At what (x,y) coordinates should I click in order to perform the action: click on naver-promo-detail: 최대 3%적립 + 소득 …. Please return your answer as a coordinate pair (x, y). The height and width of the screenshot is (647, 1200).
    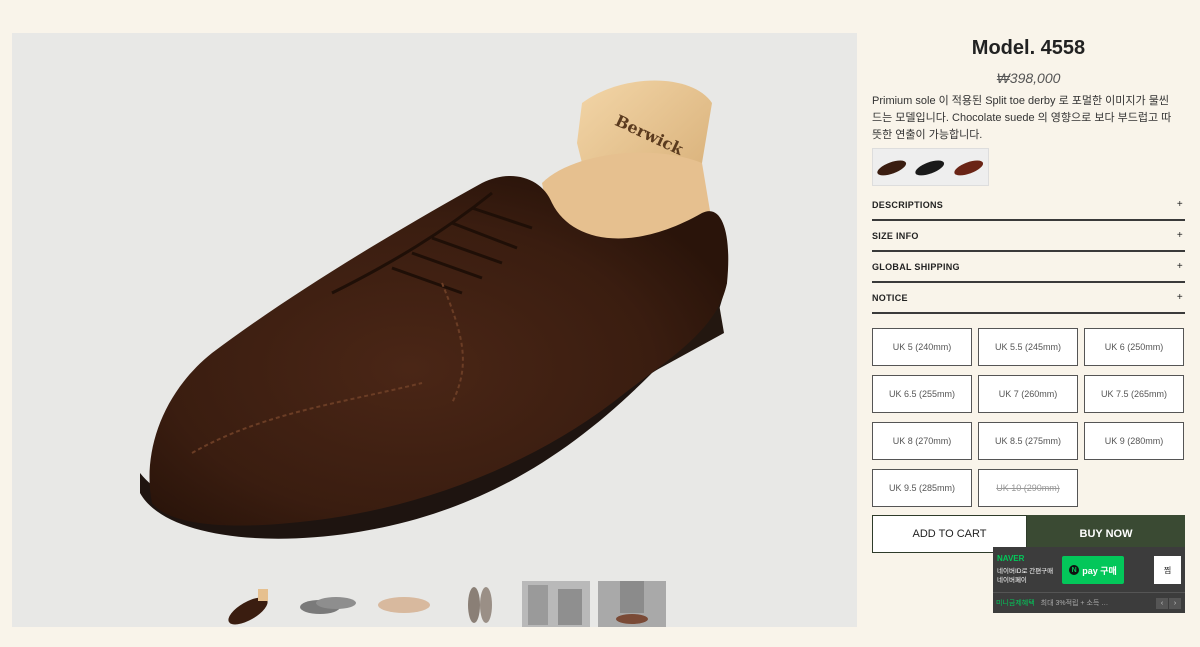
    Looking at the image, I should click on (1074, 603).